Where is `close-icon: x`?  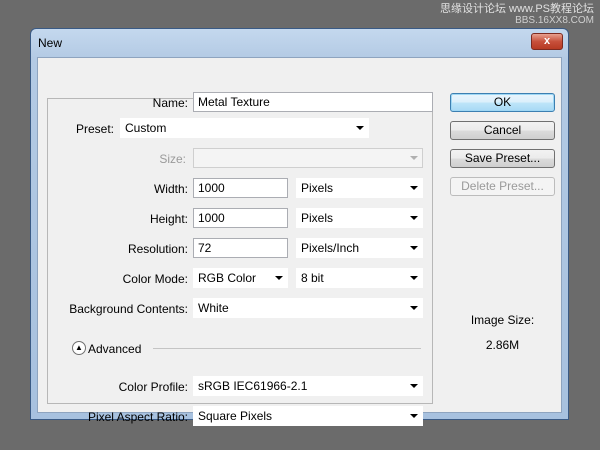 close-icon: x is located at coordinates (547, 41).